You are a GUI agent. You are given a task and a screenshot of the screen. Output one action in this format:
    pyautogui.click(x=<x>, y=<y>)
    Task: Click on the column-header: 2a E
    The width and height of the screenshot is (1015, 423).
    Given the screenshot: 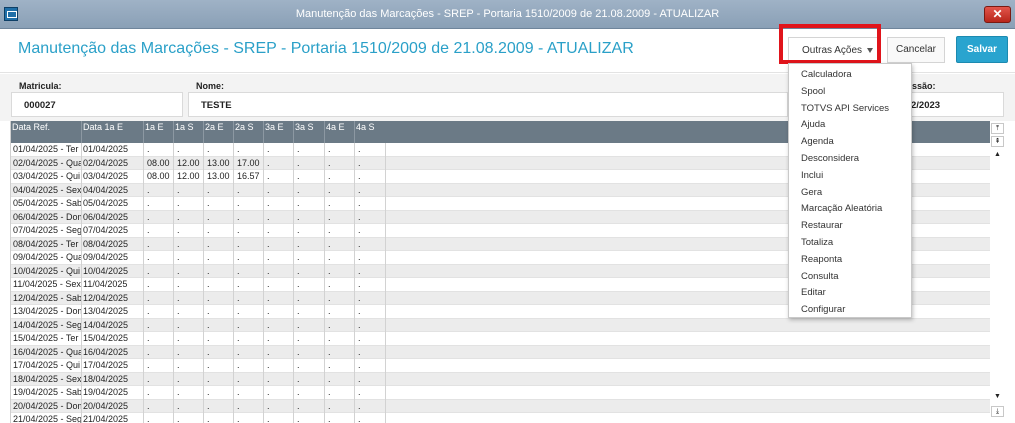 What is the action you would take?
    pyautogui.click(x=214, y=127)
    